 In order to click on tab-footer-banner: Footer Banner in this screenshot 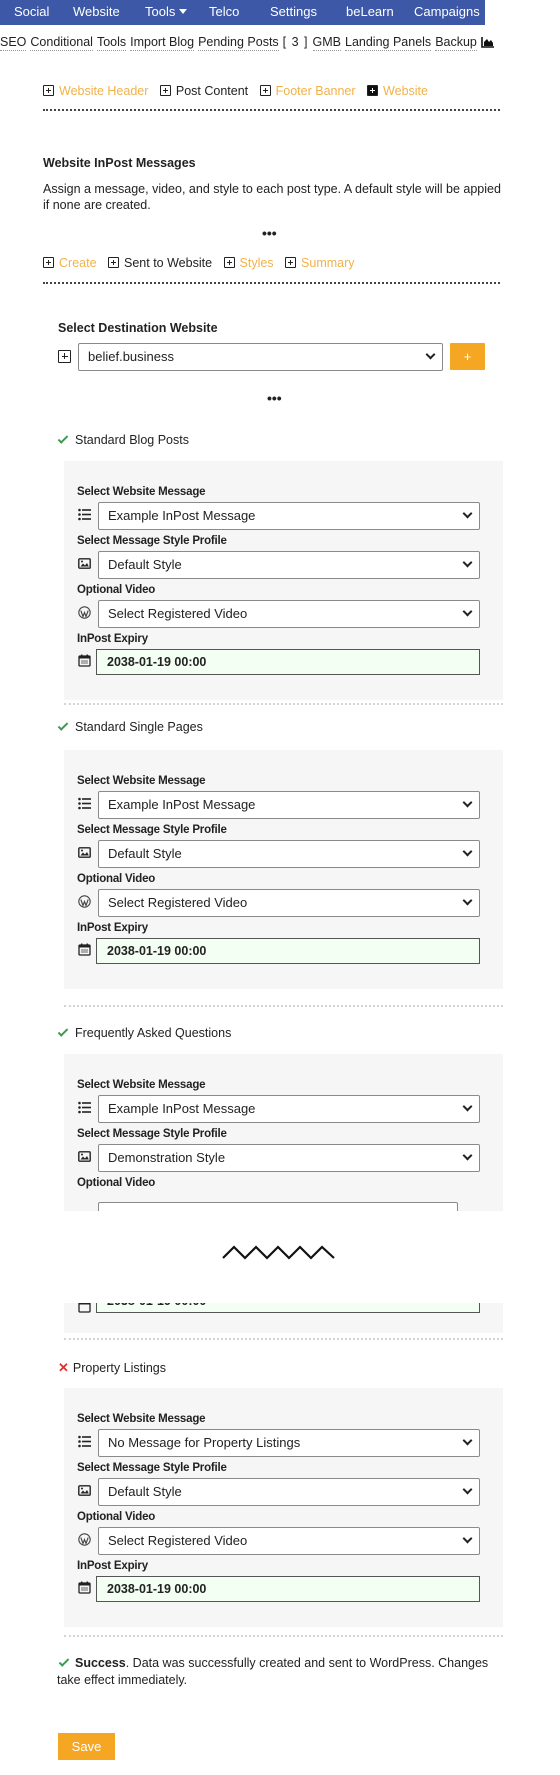, I will do `click(307, 91)`.